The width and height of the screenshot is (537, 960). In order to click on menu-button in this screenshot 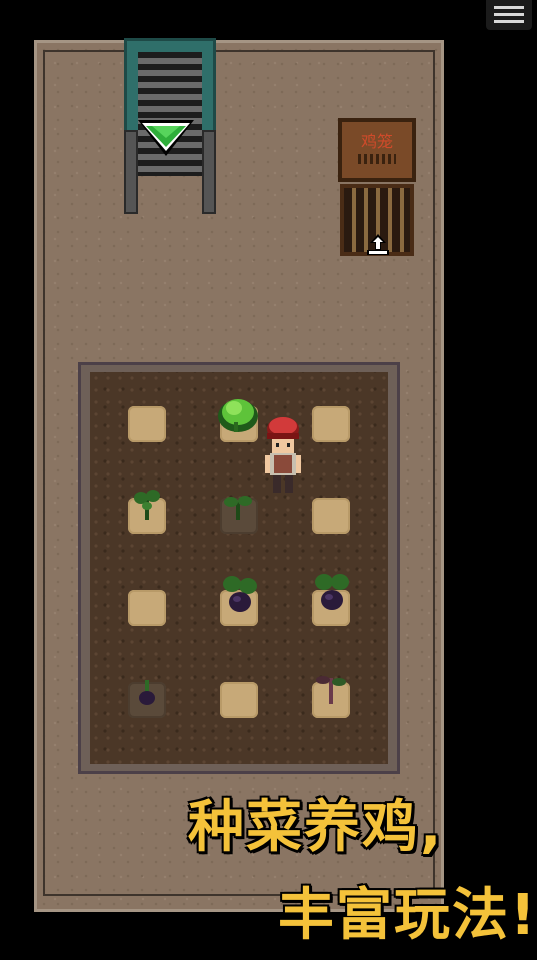, I will do `click(509, 15)`.